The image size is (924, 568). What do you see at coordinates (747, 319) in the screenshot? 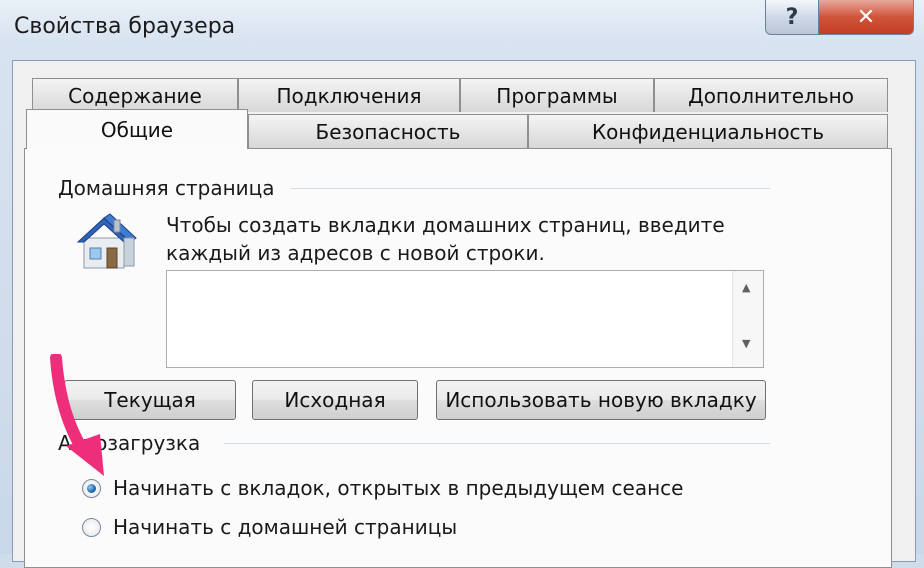
I see `textarea-scrollbar: ▲ ▼` at bounding box center [747, 319].